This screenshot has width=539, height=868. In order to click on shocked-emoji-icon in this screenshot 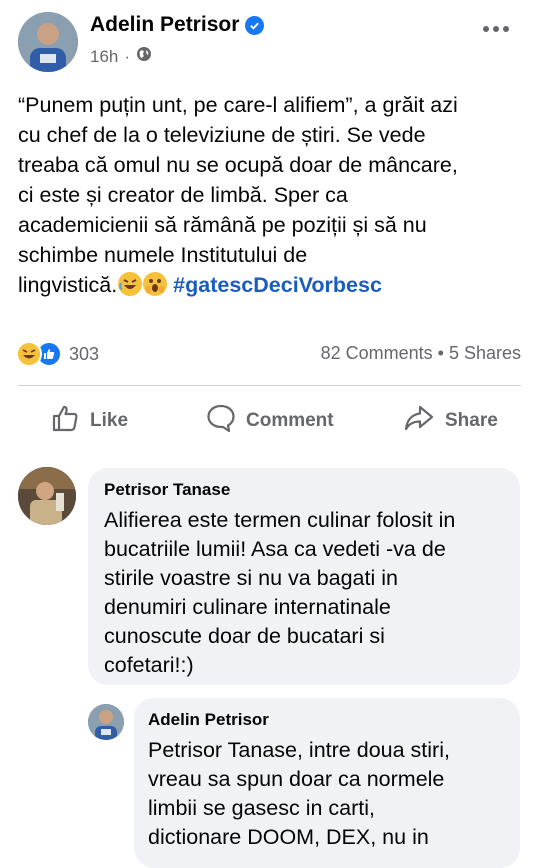, I will do `click(155, 284)`.